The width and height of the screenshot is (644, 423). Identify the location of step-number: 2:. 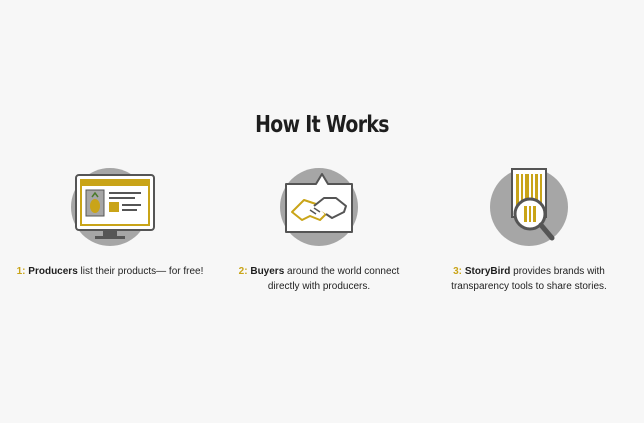
(243, 271).